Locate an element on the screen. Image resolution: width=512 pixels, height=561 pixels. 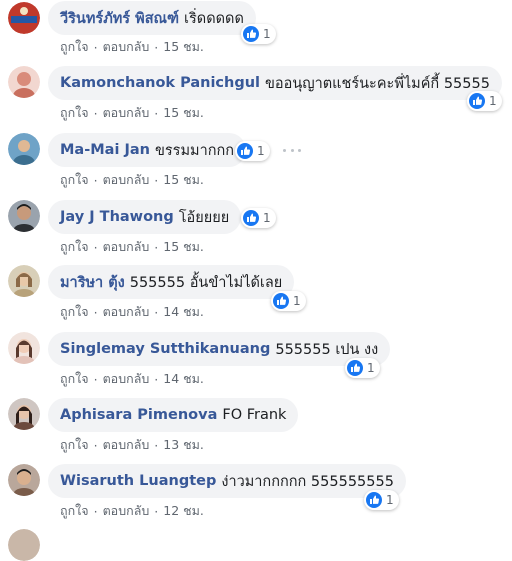
comment-author: Jay J Thawong is located at coordinates (117, 217).